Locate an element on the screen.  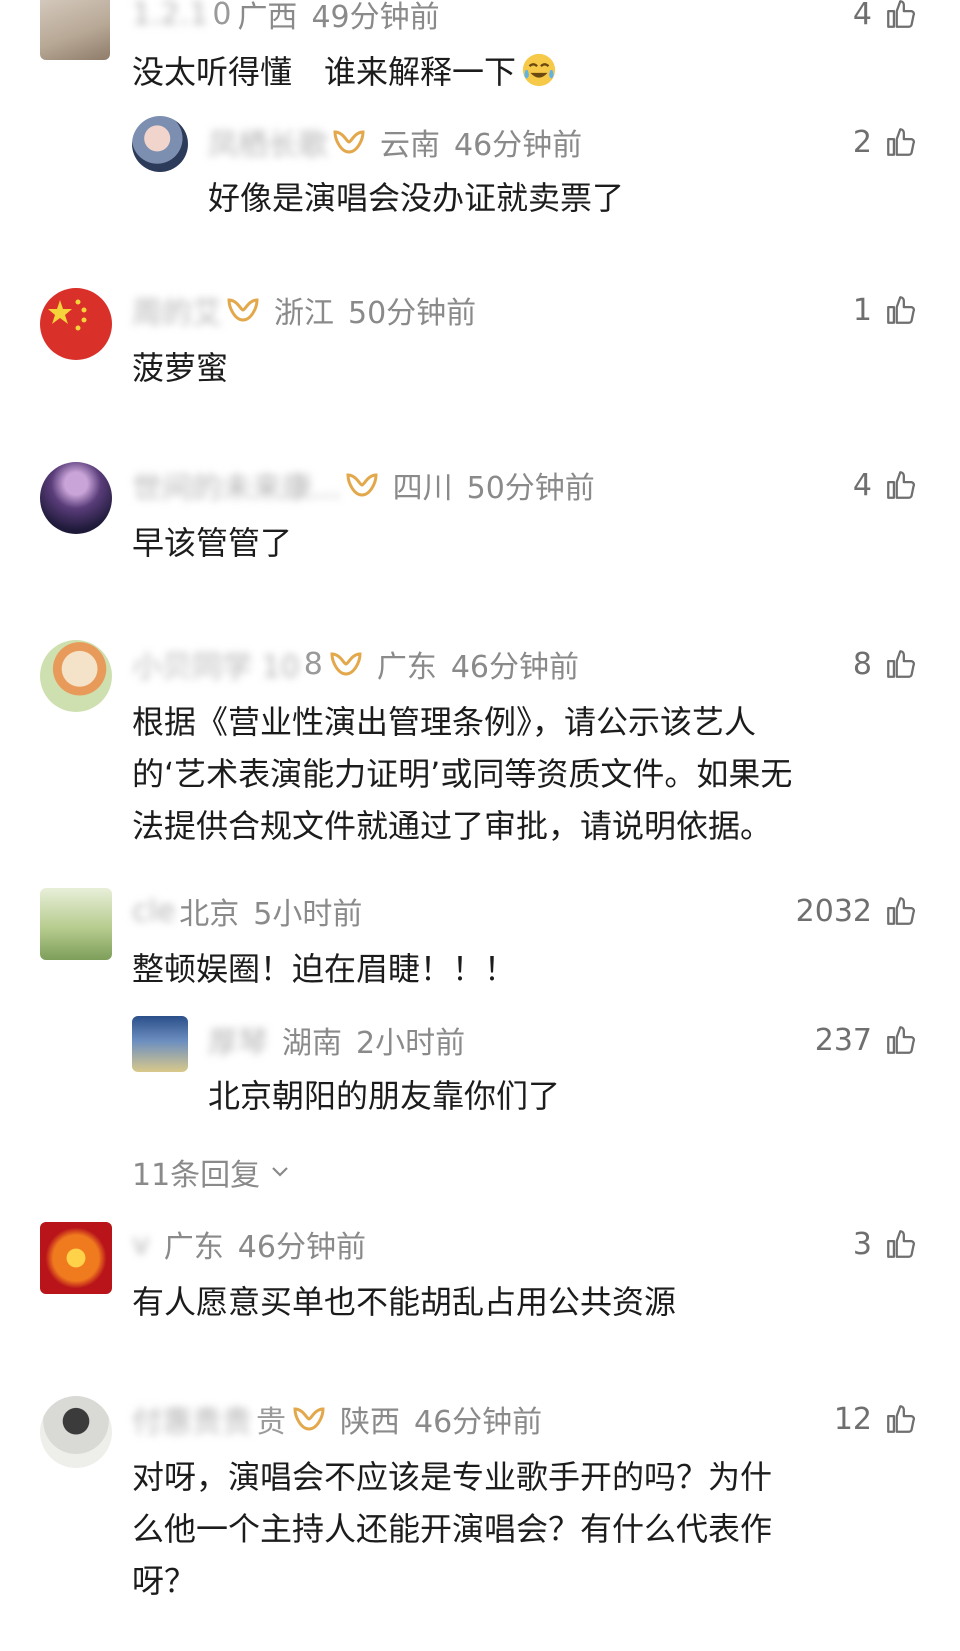
reply-meta: 凤栖长歌 云南 46分钟前 is located at coordinates (395, 142).